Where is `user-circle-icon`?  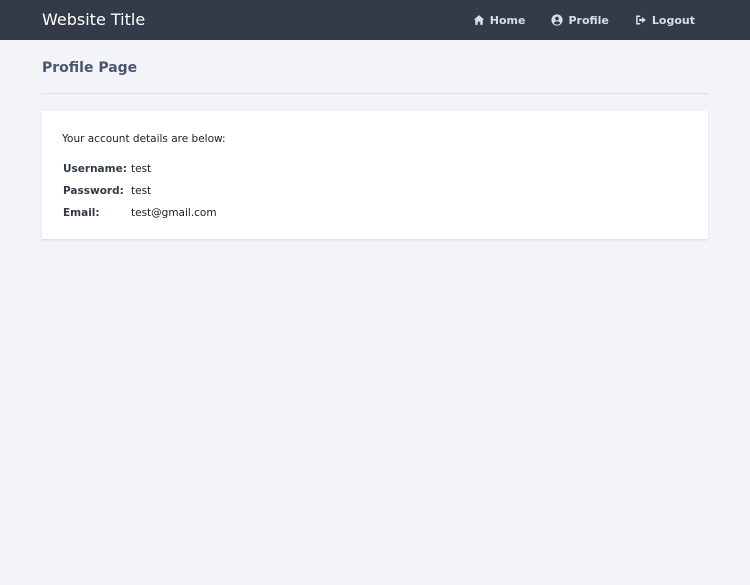
user-circle-icon is located at coordinates (557, 20).